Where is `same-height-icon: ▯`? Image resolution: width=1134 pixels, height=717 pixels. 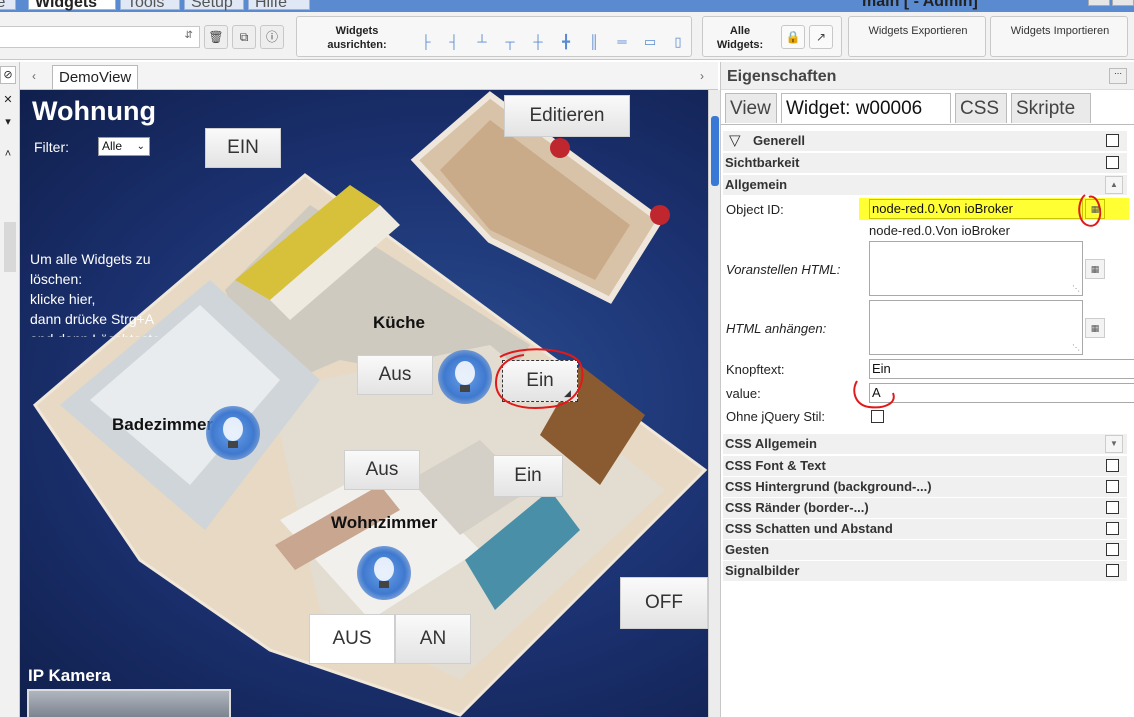
same-height-icon: ▯ is located at coordinates (678, 42).